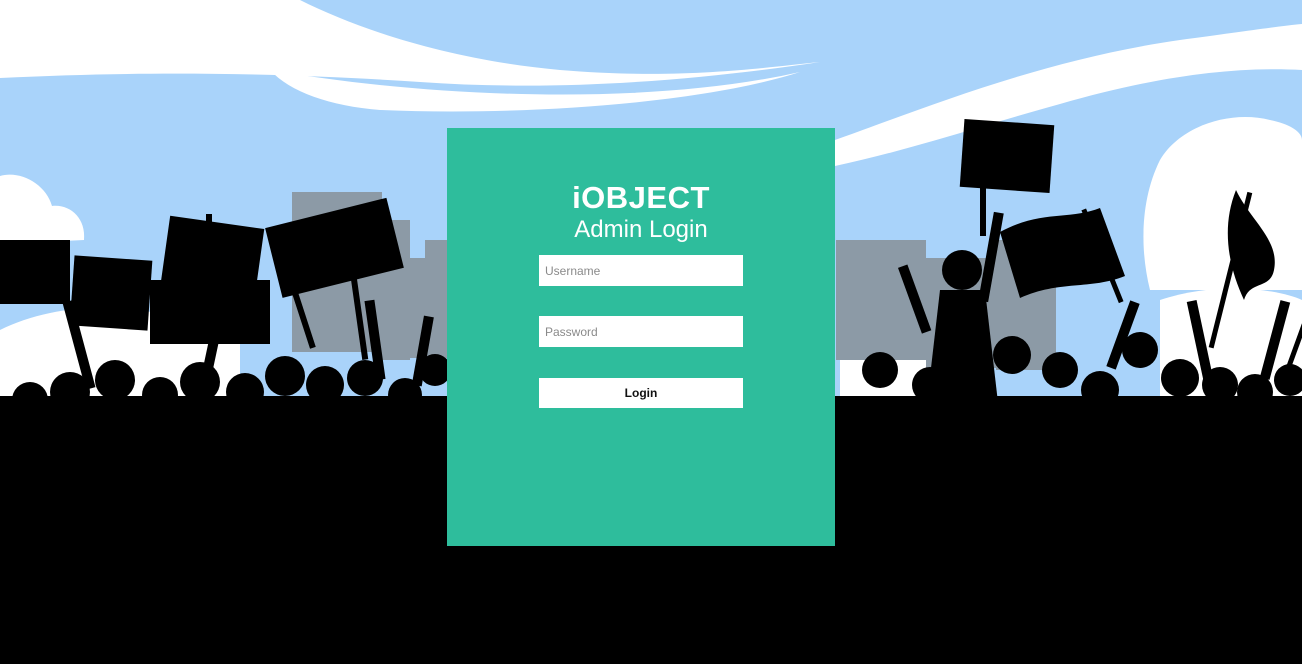 Image resolution: width=1302 pixels, height=664 pixels. Describe the element at coordinates (641, 270) in the screenshot. I see `username-input` at that location.